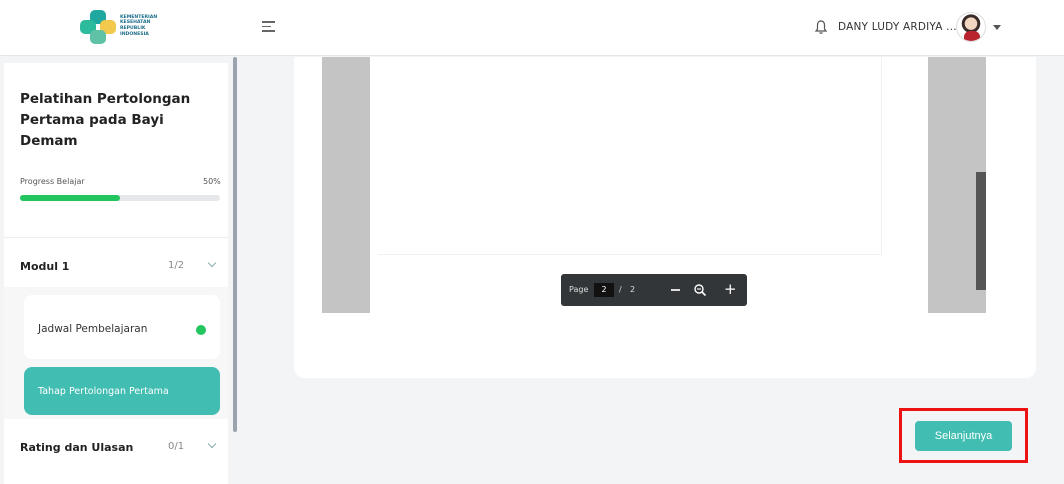 The image size is (1064, 484). What do you see at coordinates (138, 26) in the screenshot?
I see `logo-text: KEMENTERIAN KESEHATAN REPUBLIK INDONESIA` at bounding box center [138, 26].